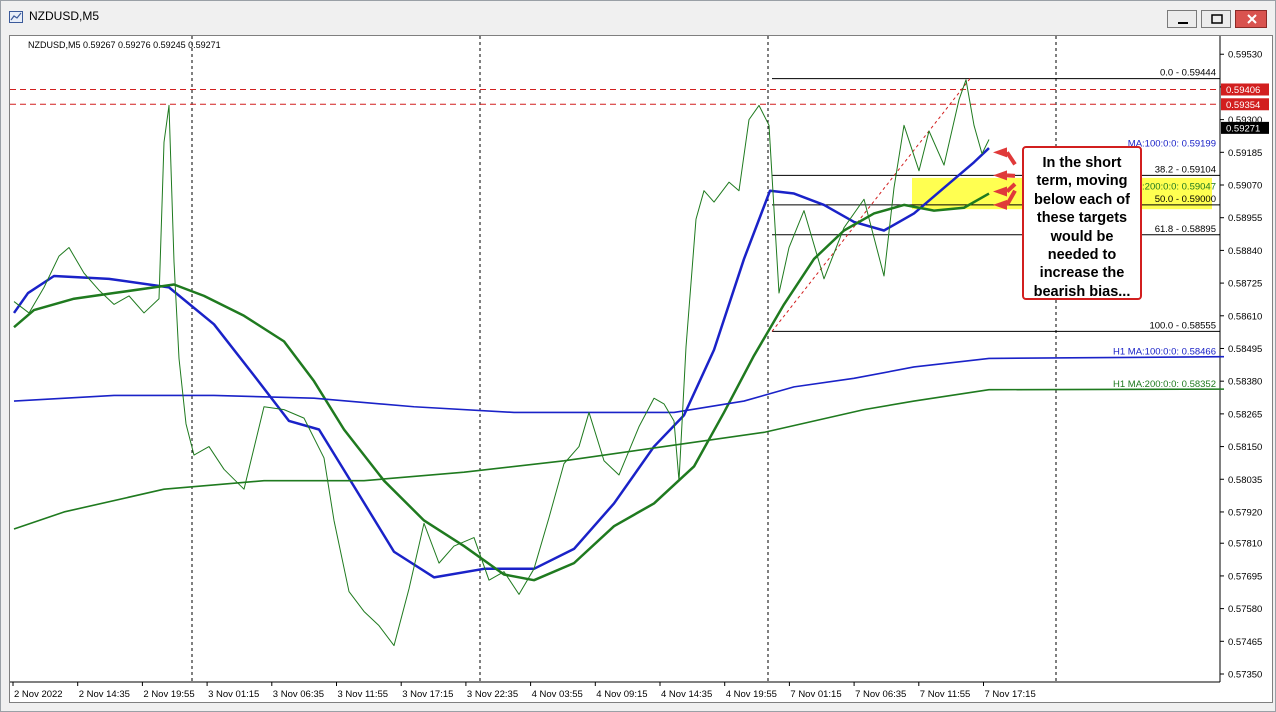 The width and height of the screenshot is (1276, 712). I want to click on price-axis-label: 0.58495, so click(1245, 349).